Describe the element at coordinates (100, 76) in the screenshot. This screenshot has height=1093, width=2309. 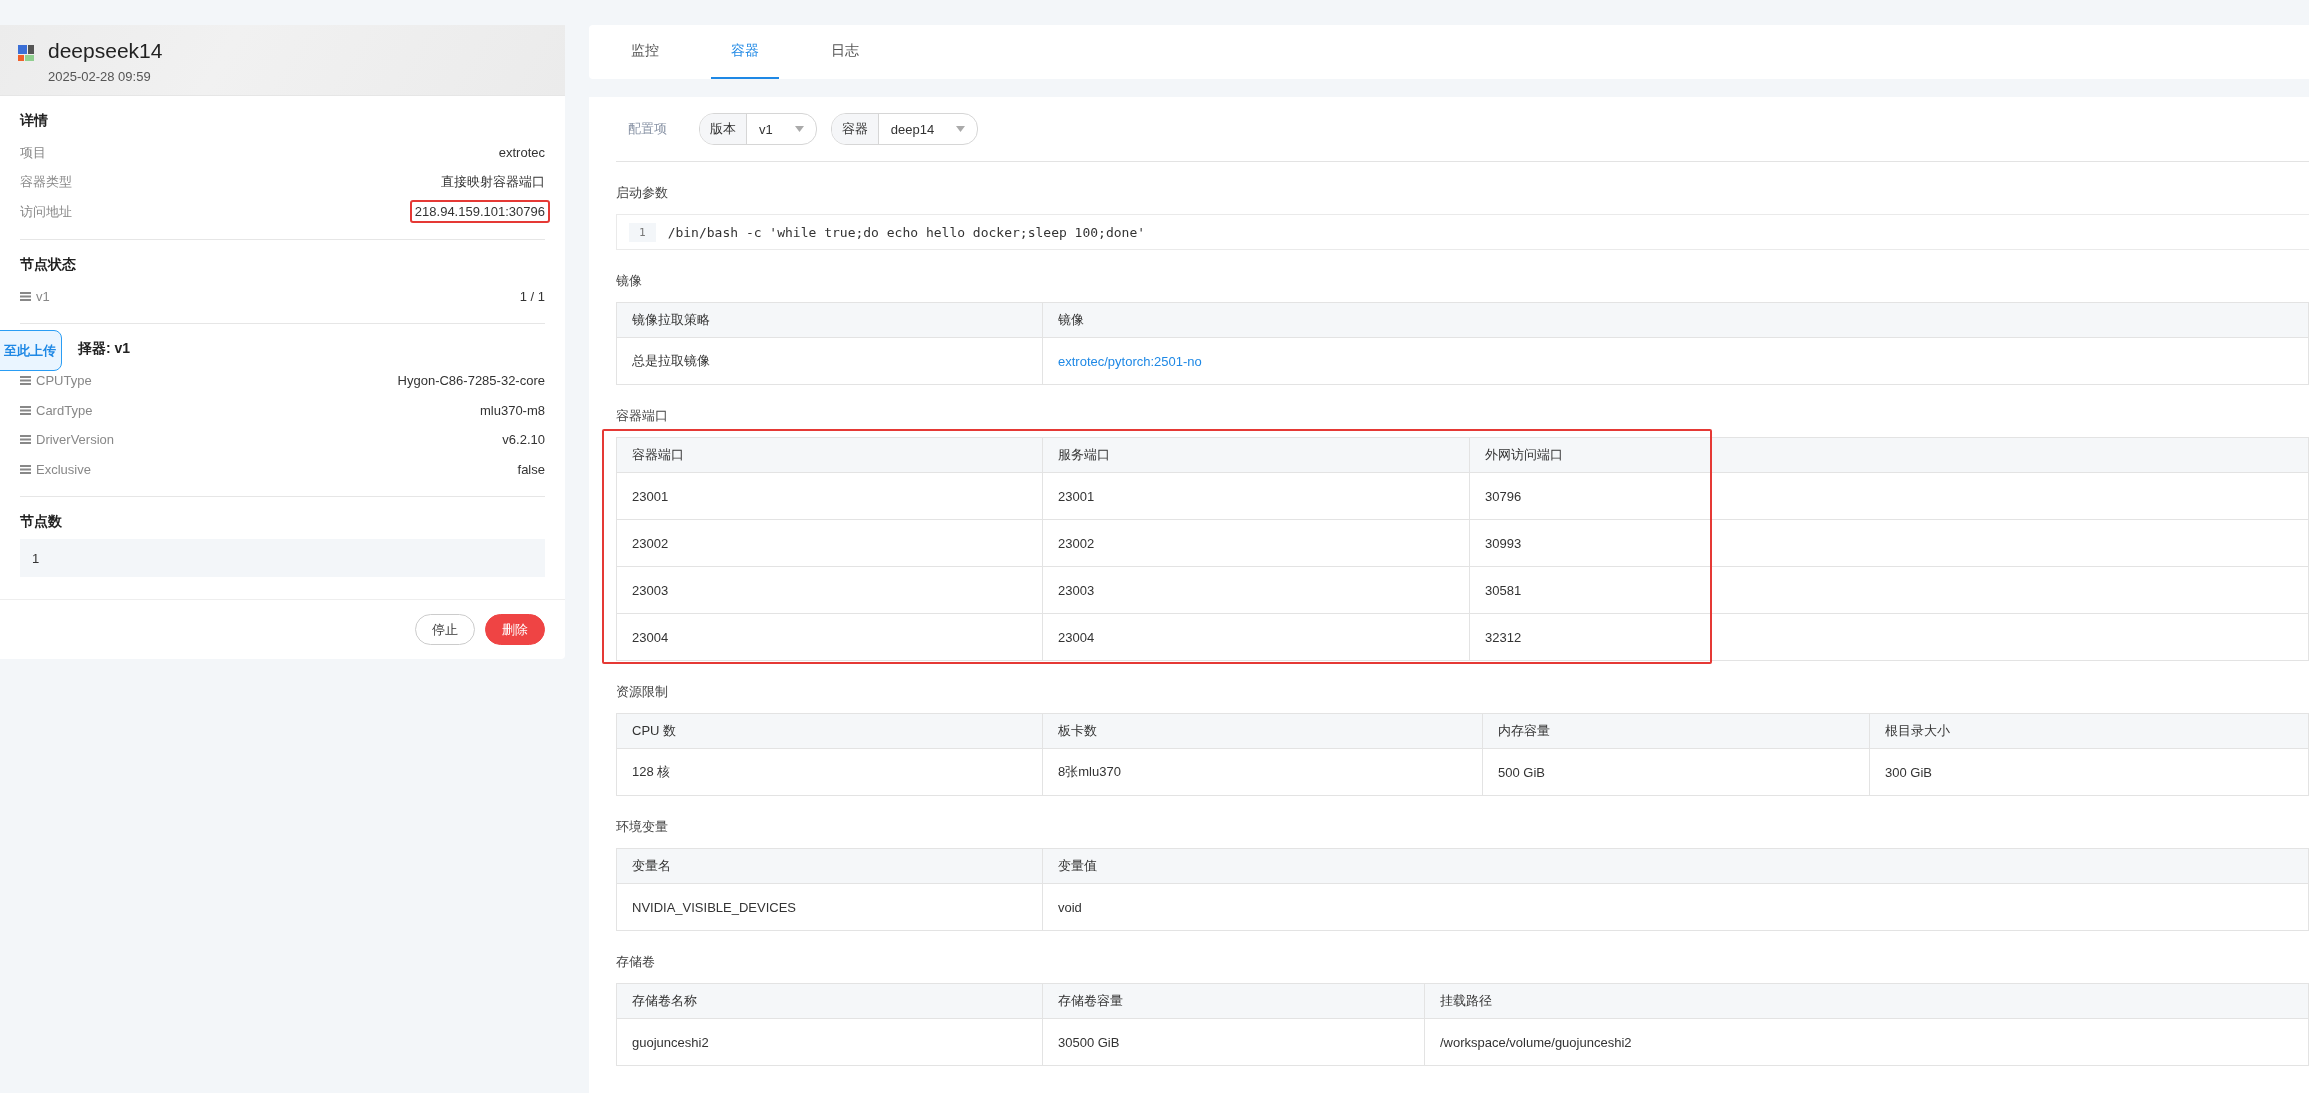
I see `created-time: 2025-02-28 09:59` at that location.